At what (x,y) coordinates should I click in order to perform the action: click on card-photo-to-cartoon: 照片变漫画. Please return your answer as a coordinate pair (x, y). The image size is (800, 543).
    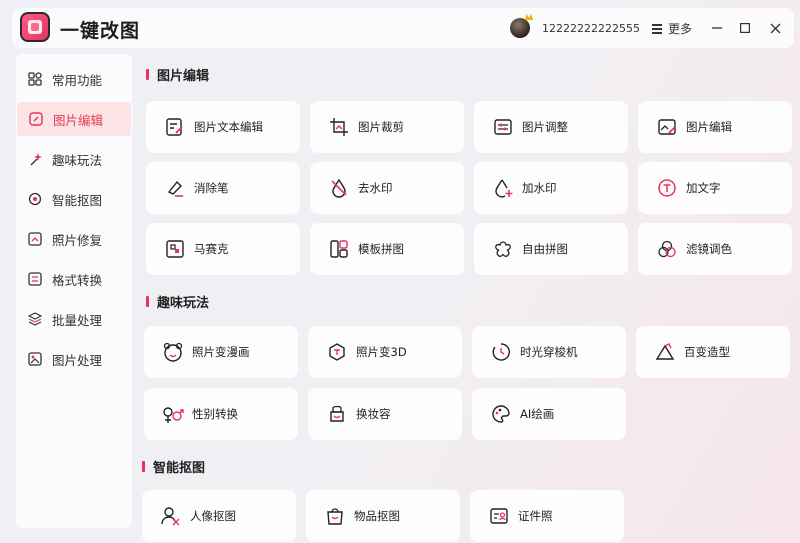
    Looking at the image, I should click on (221, 352).